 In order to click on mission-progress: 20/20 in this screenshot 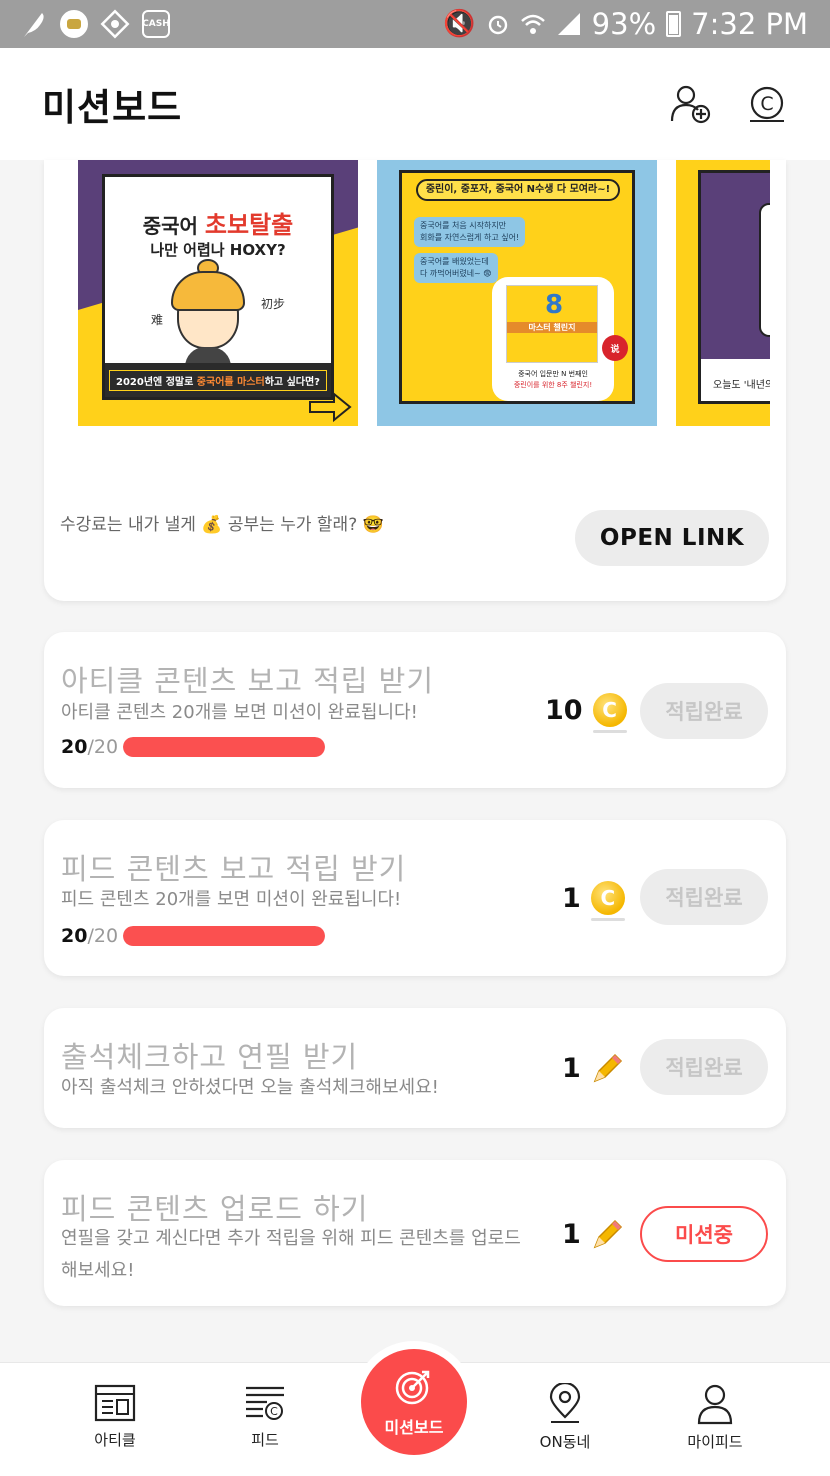, I will do `click(193, 747)`.